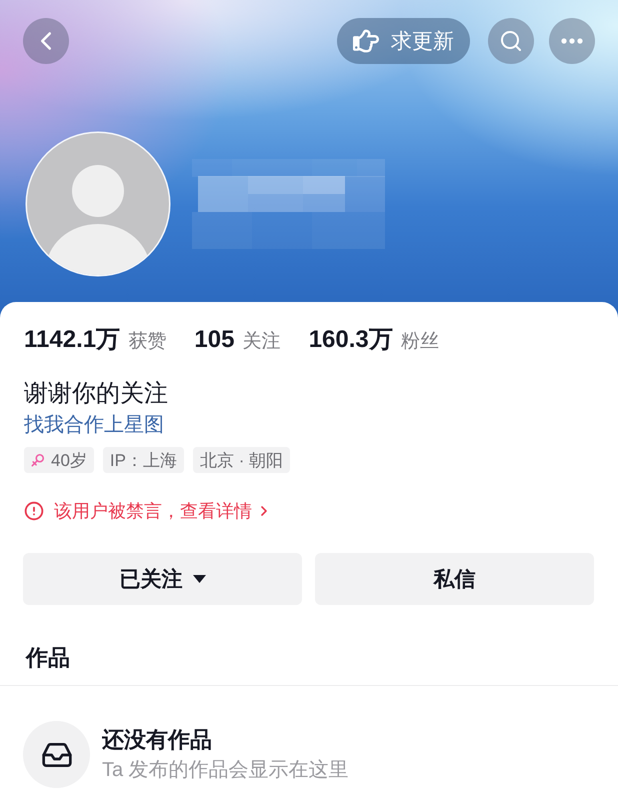  What do you see at coordinates (143, 460) in the screenshot?
I see `info-tag: IP：上海` at bounding box center [143, 460].